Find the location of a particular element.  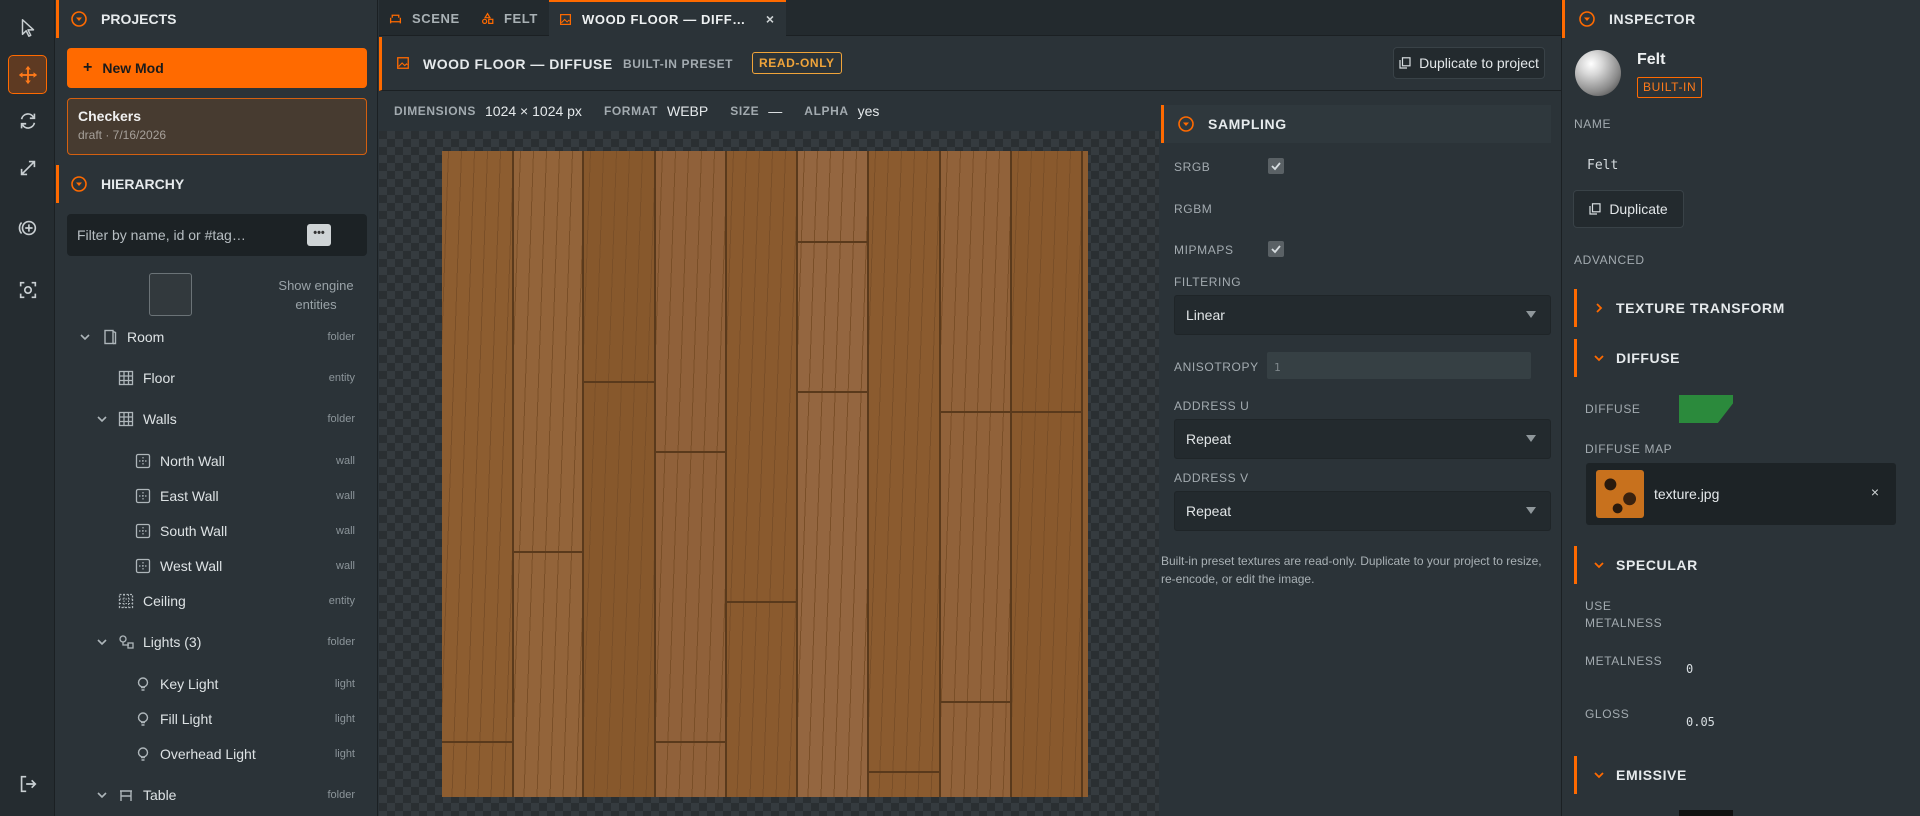

tab-scene: SCENE is located at coordinates (429, 18).